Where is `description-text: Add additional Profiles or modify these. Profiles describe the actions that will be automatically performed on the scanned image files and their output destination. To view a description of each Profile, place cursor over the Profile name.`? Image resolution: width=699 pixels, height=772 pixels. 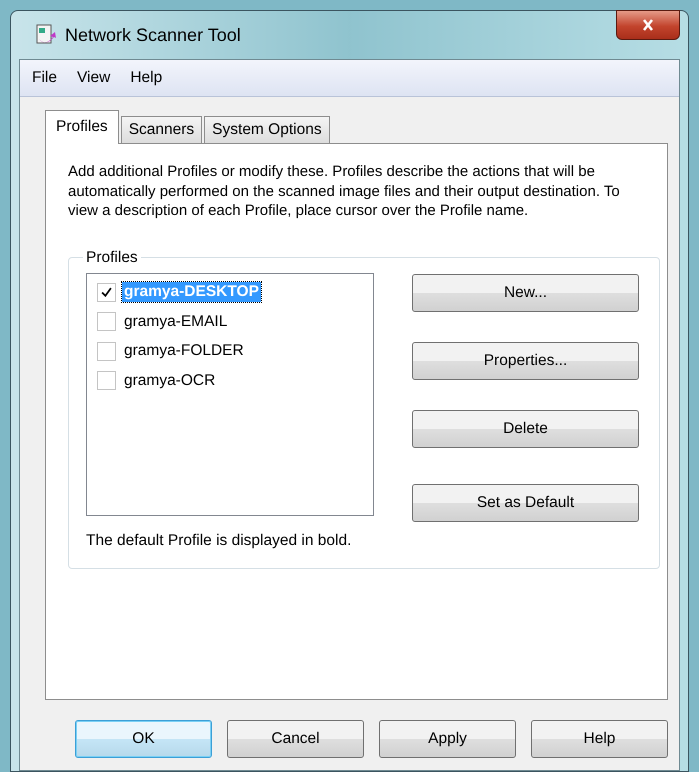 description-text: Add additional Profiles or modify these. Profiles describe the actions that will be automatically performed on the scanned image files and their output destination. To view a description of each Profile, place cursor over the Profile name. is located at coordinates (344, 191).